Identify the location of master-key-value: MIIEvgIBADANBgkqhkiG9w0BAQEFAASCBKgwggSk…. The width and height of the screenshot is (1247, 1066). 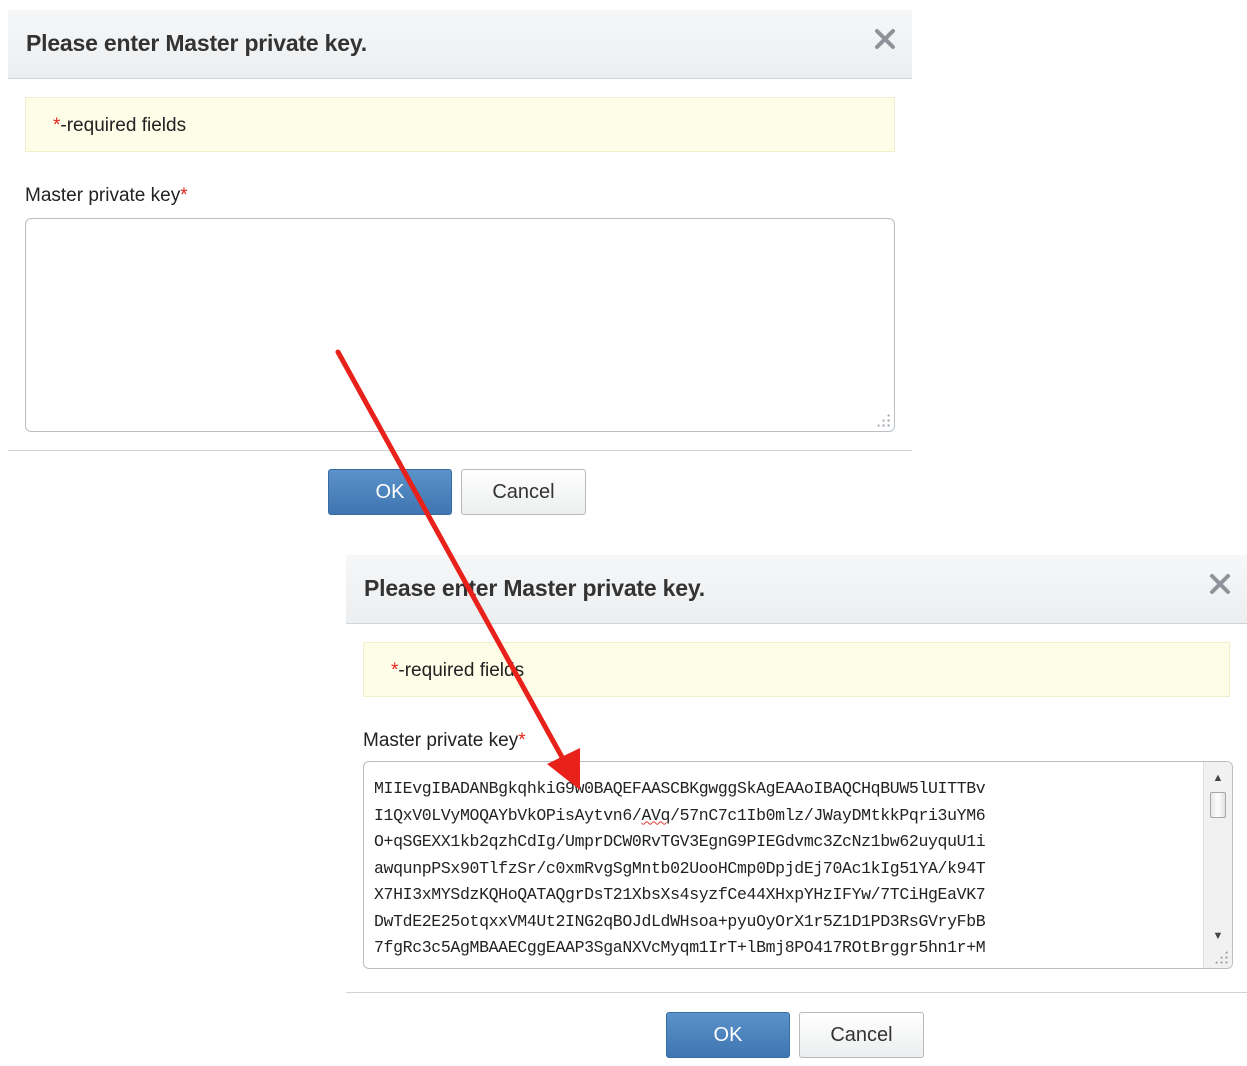
(780, 869).